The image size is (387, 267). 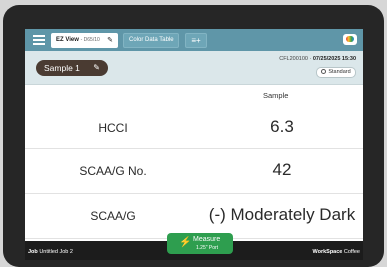 What do you see at coordinates (113, 128) in the screenshot?
I see `row-label: HCCI` at bounding box center [113, 128].